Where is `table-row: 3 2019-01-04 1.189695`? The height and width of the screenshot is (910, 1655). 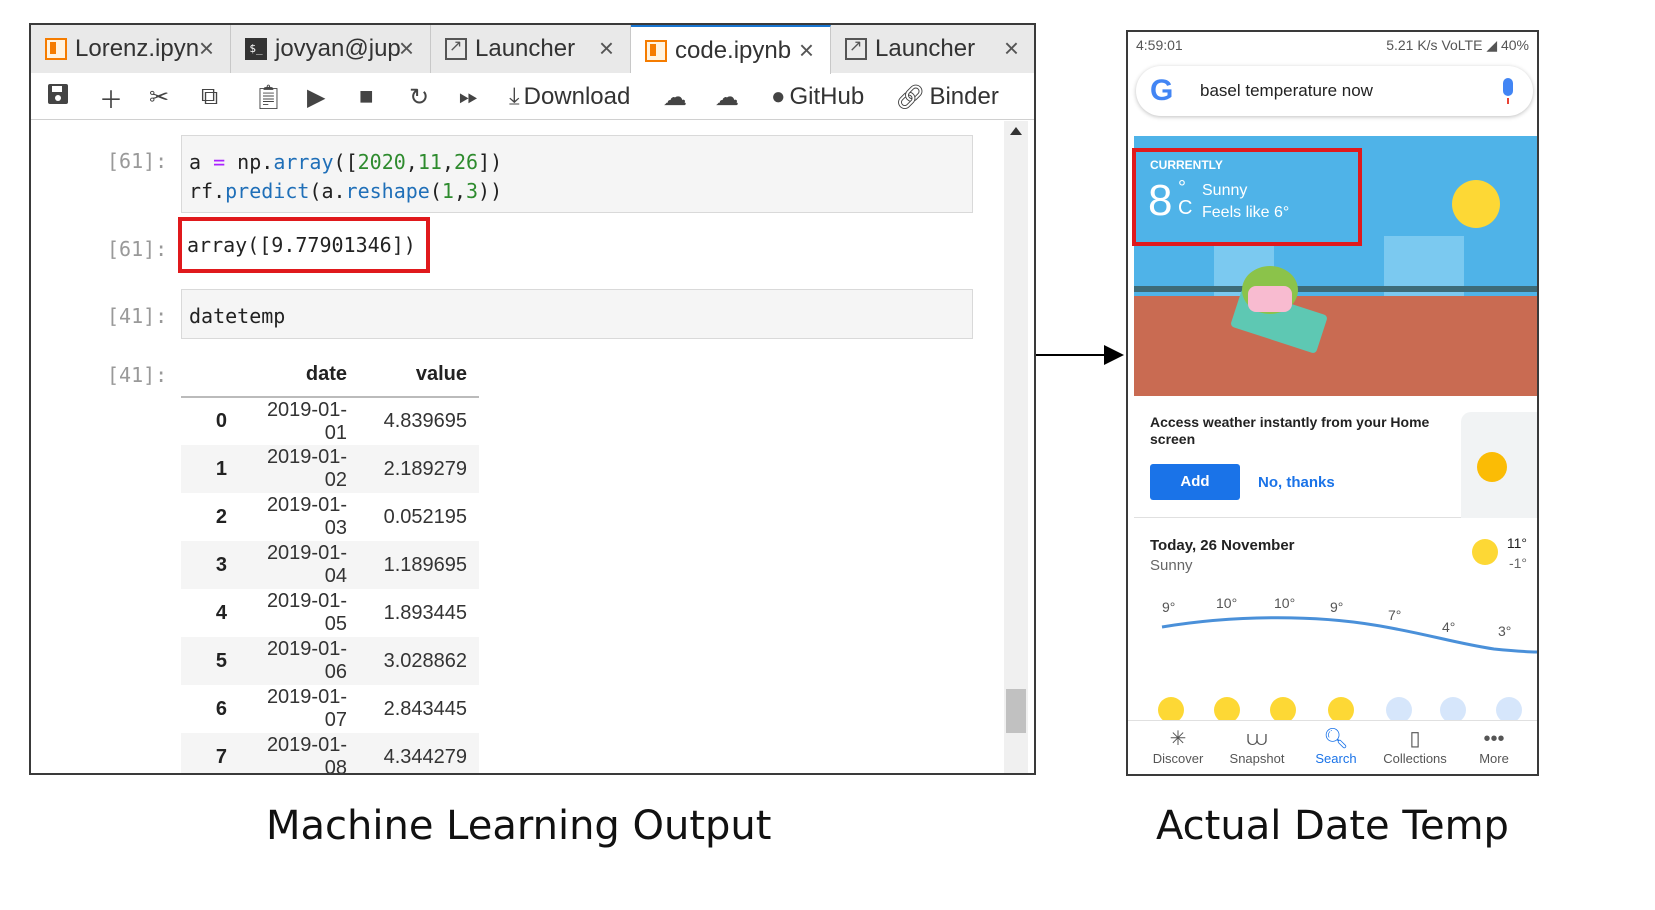 table-row: 3 2019-01-04 1.189695 is located at coordinates (330, 565).